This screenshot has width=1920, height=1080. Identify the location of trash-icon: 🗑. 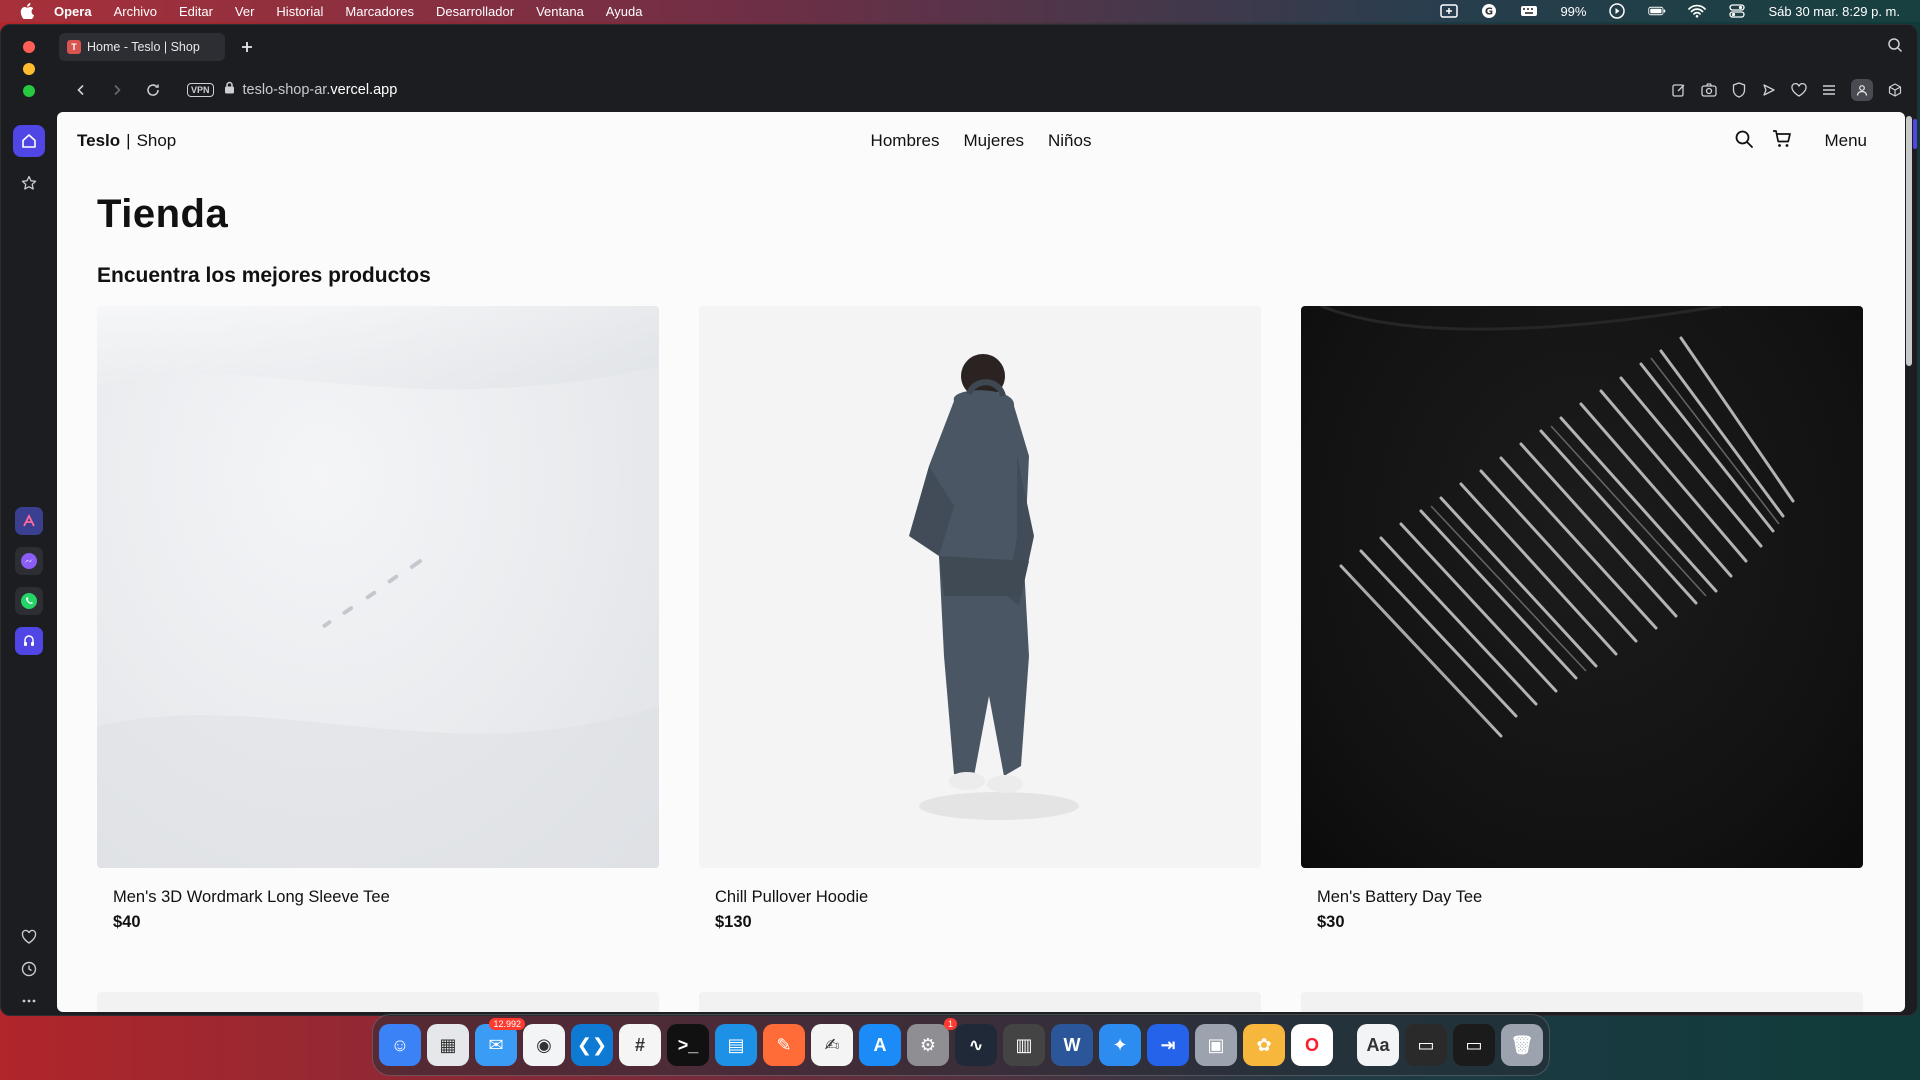
(1522, 1045).